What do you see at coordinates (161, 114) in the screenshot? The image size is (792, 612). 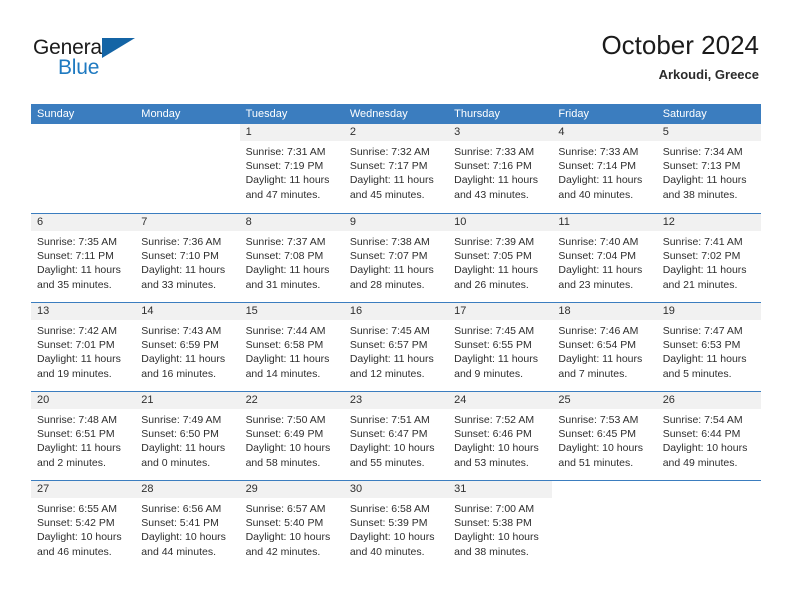 I see `weekday-header-monday: Monday` at bounding box center [161, 114].